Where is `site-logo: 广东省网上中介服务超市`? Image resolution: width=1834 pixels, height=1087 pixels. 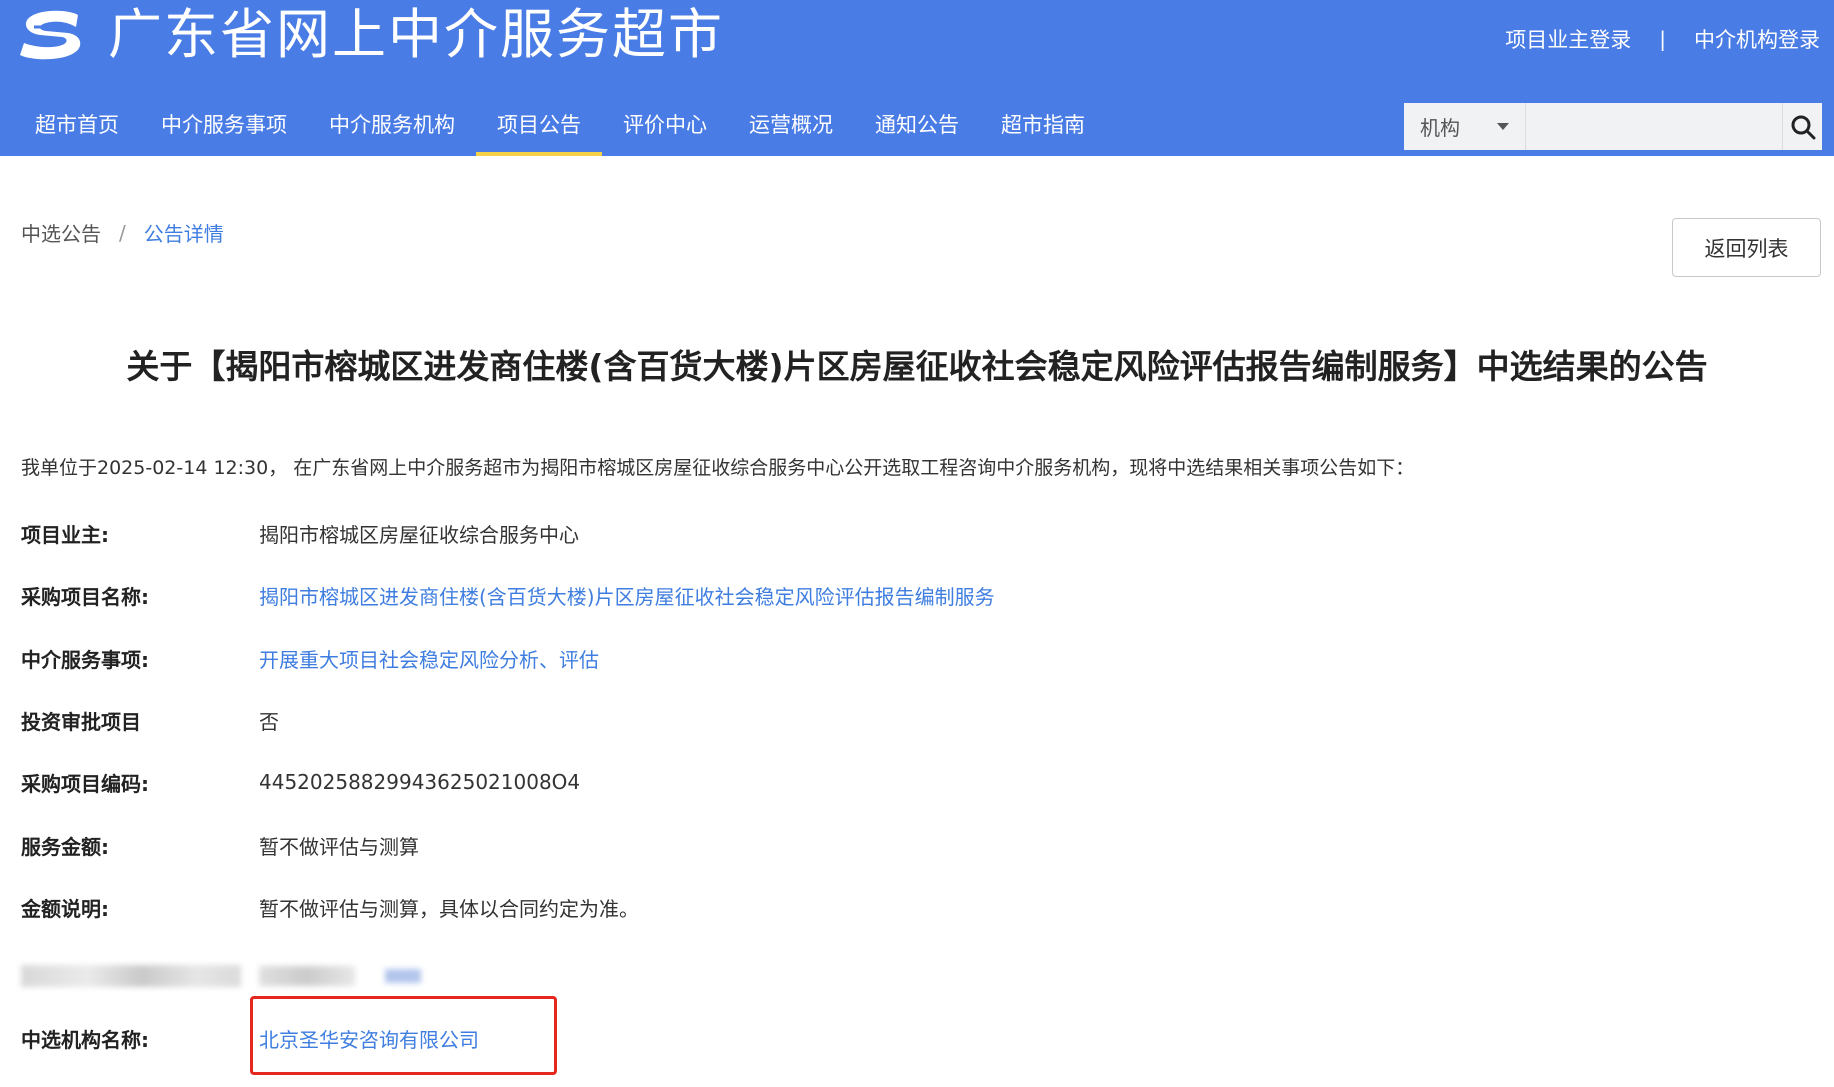
site-logo: 广东省网上中介服务超市 is located at coordinates (371, 35).